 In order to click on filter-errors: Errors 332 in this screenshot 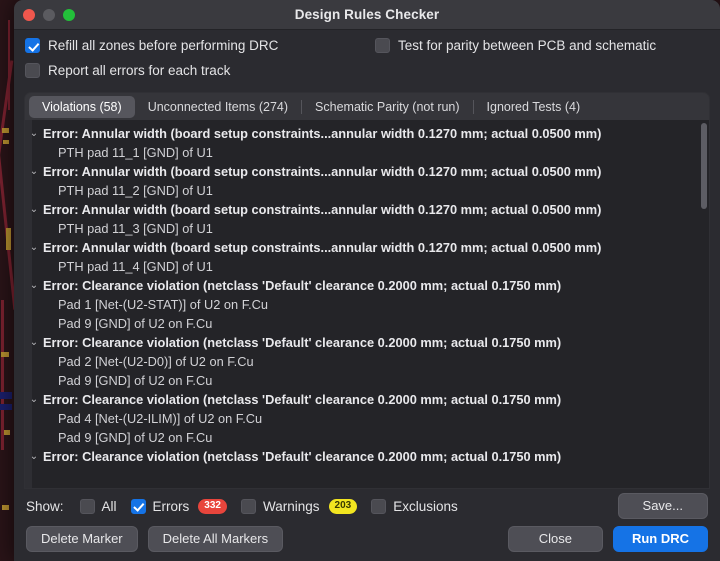, I will do `click(178, 506)`.